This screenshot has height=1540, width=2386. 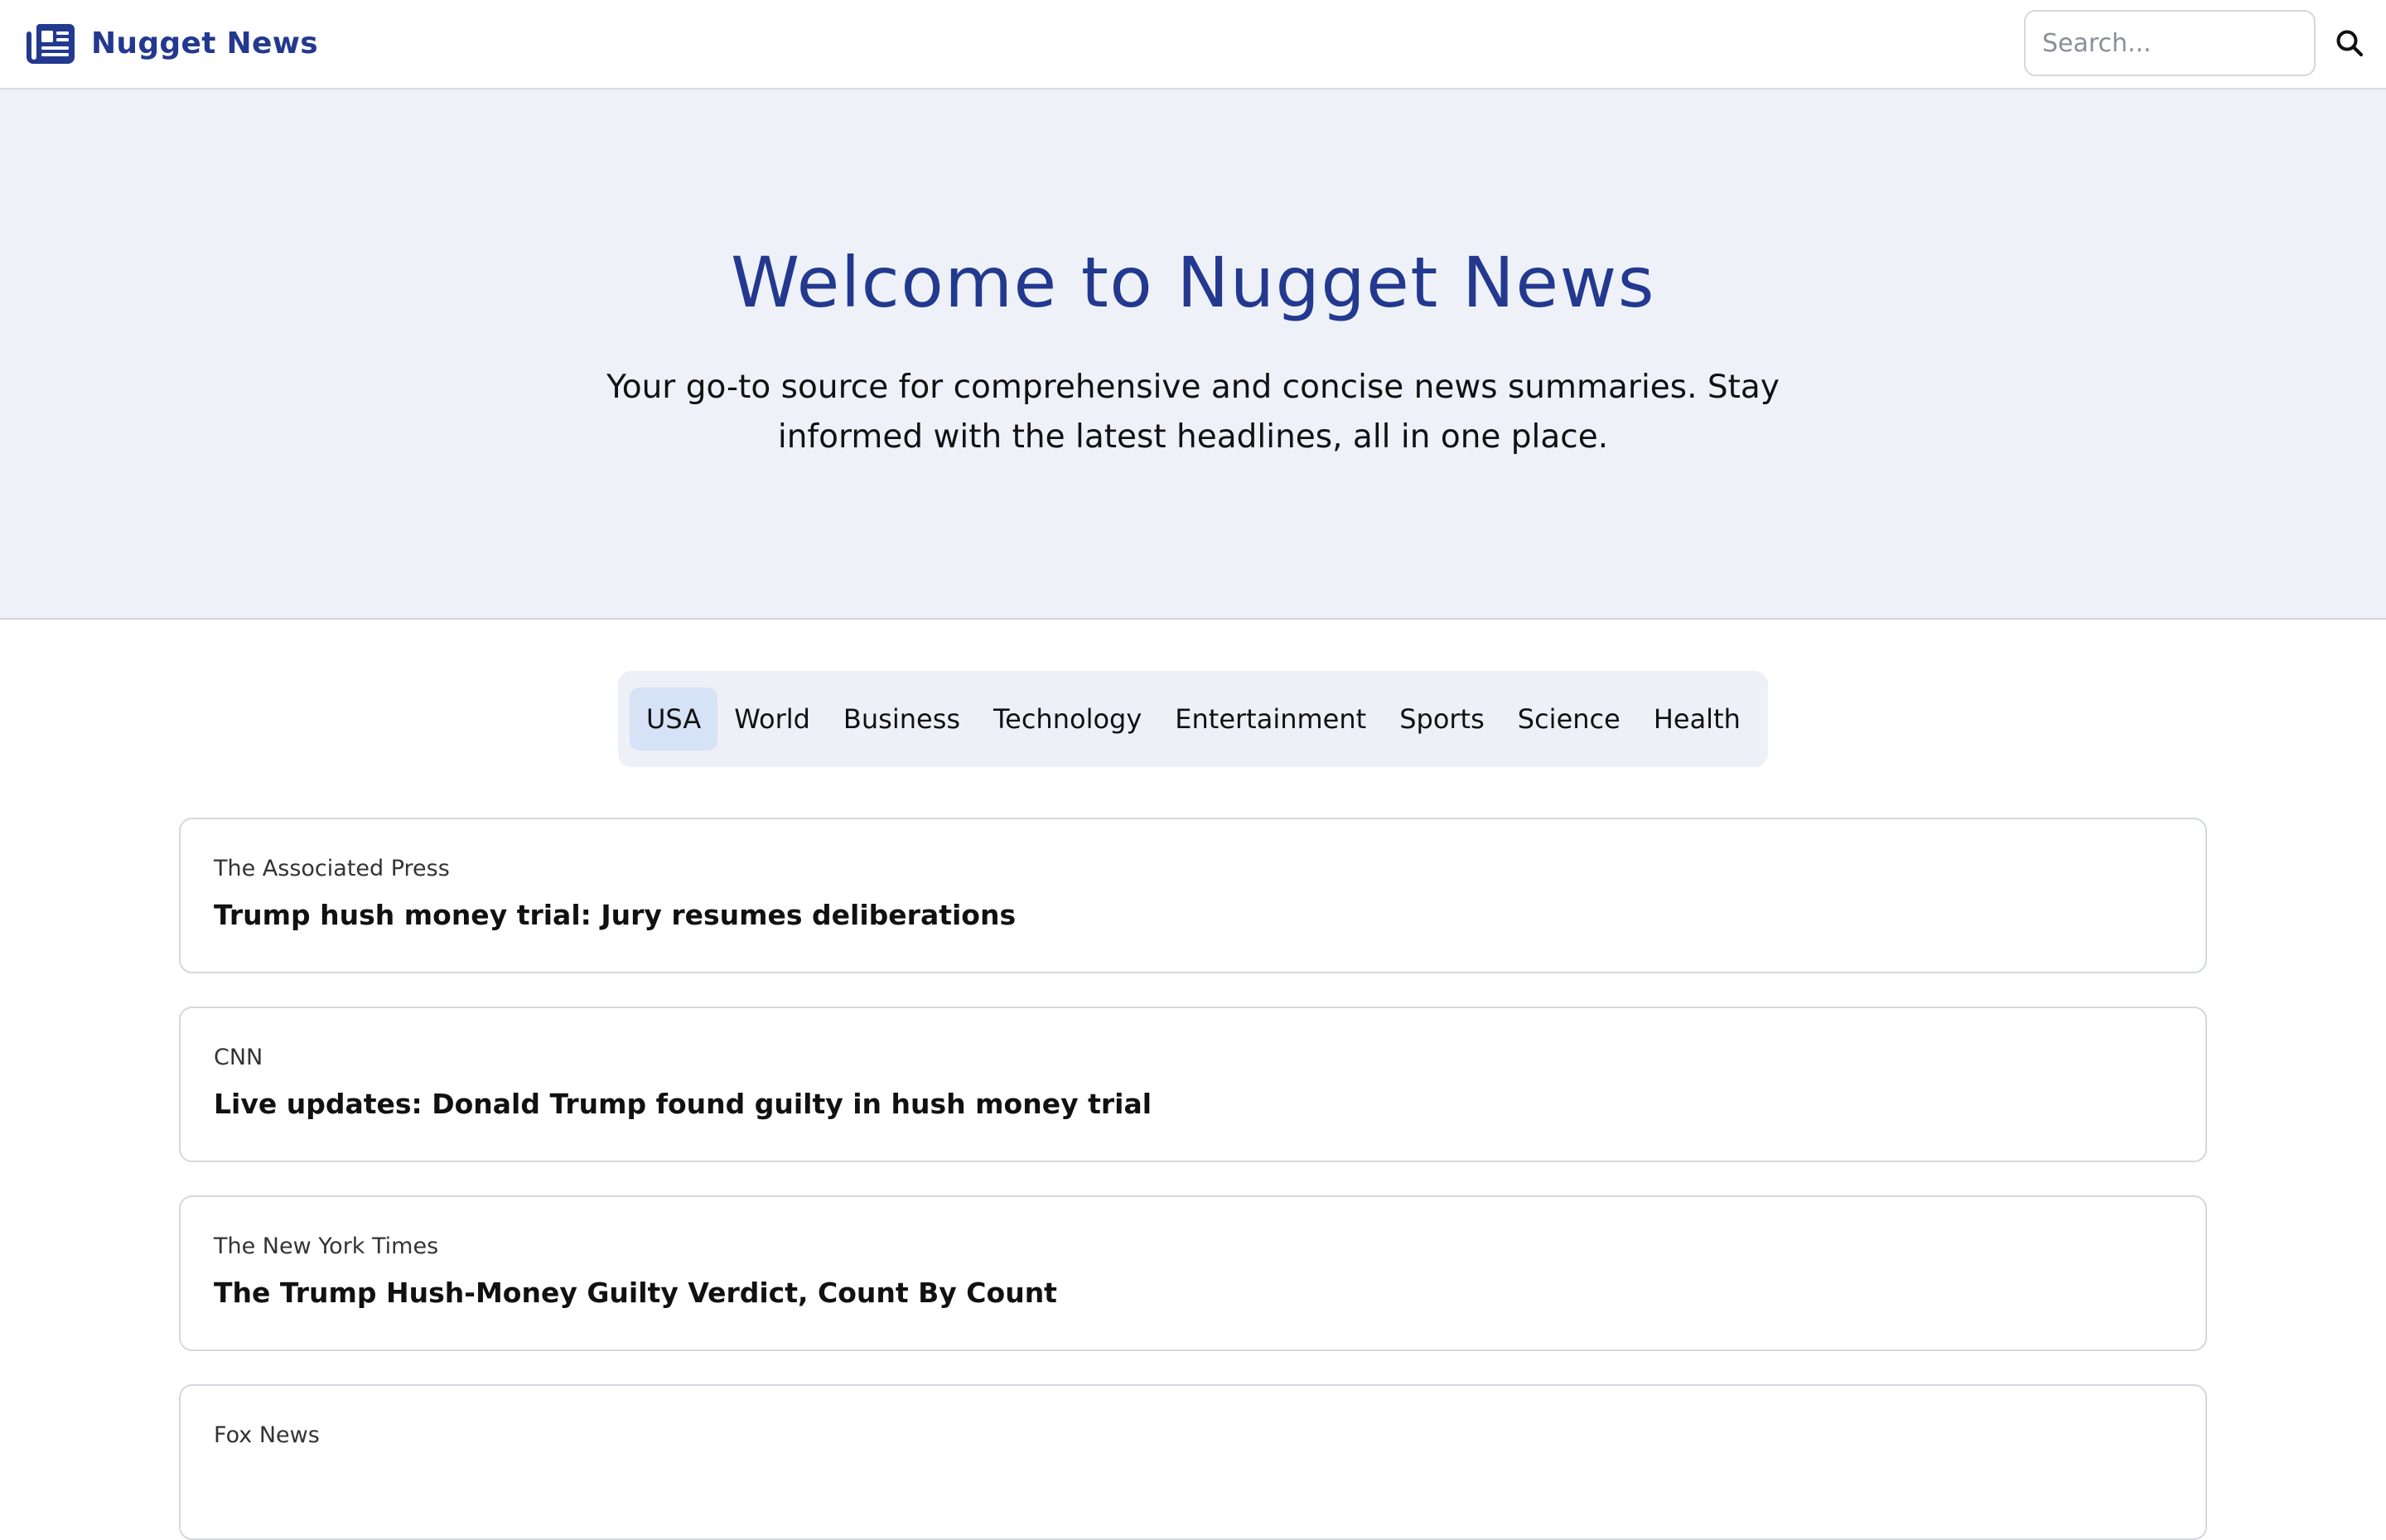 What do you see at coordinates (1193, 1462) in the screenshot?
I see `article-card: Fox News` at bounding box center [1193, 1462].